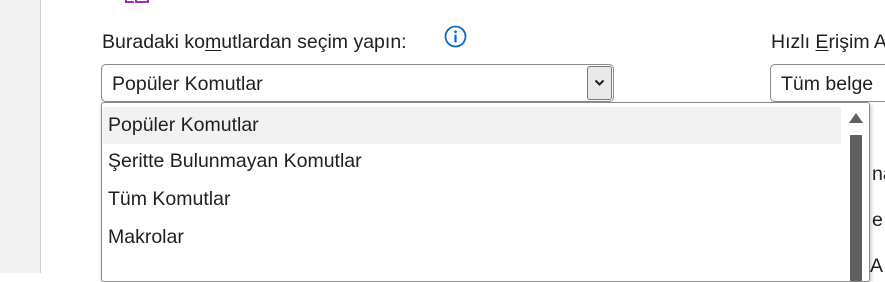 The width and height of the screenshot is (885, 282). What do you see at coordinates (472, 237) in the screenshot?
I see `list-item-macros: Makrolar` at bounding box center [472, 237].